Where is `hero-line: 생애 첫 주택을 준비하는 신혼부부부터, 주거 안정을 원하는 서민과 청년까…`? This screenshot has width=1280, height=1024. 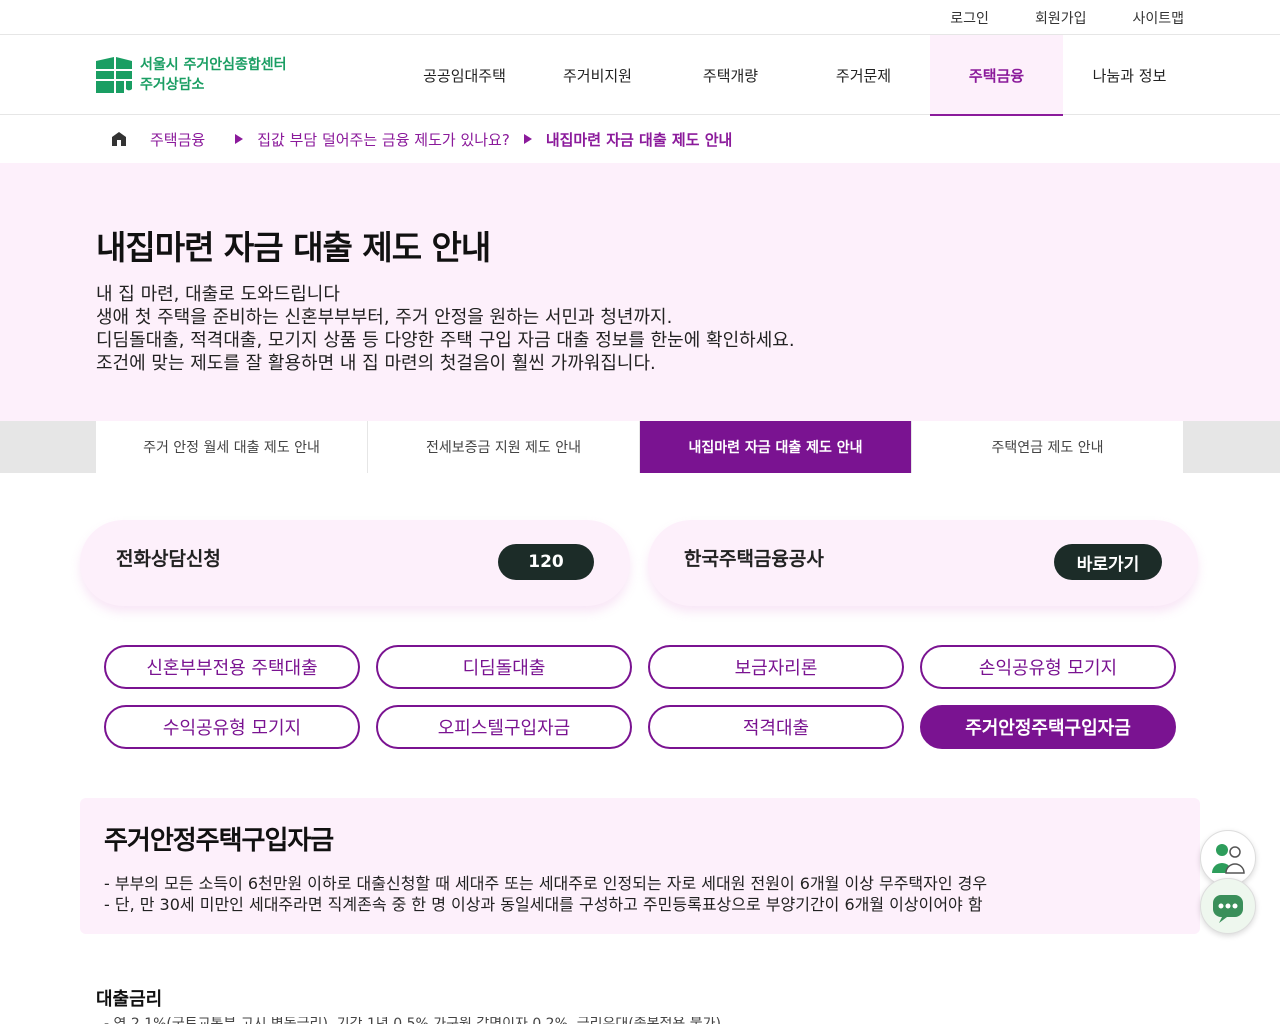
hero-line: 생애 첫 주택을 준비하는 신혼부부부터, 주거 안정을 원하는 서민과 청년까… is located at coordinates (384, 317).